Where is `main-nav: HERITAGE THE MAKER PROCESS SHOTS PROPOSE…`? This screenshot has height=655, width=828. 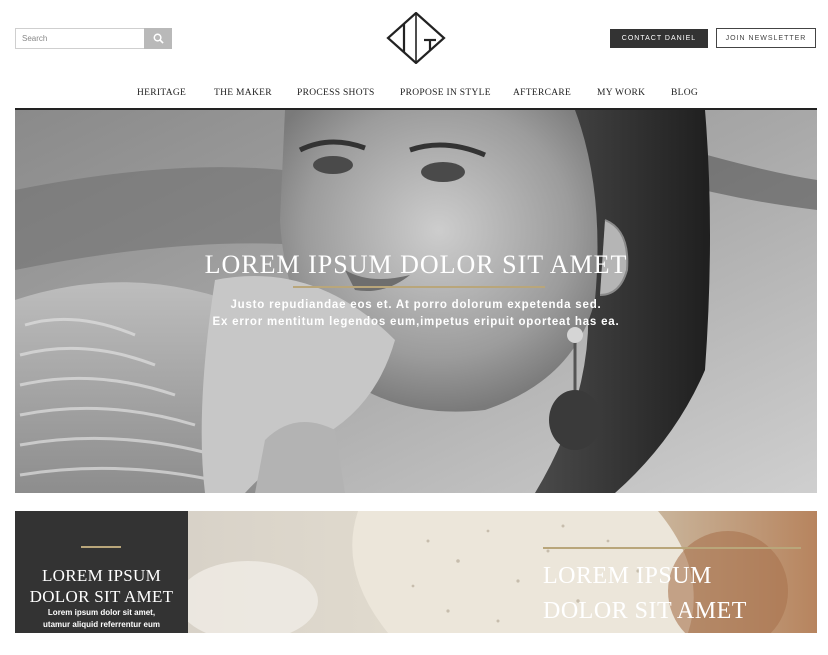
main-nav: HERITAGE THE MAKER PROCESS SHOTS PROPOSE… is located at coordinates (416, 98).